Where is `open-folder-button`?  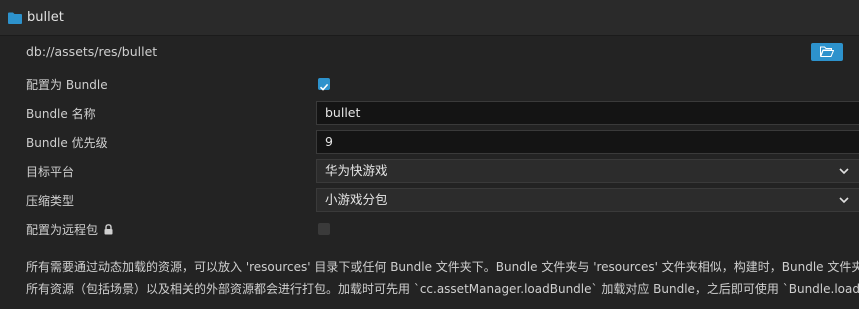
open-folder-button is located at coordinates (827, 52).